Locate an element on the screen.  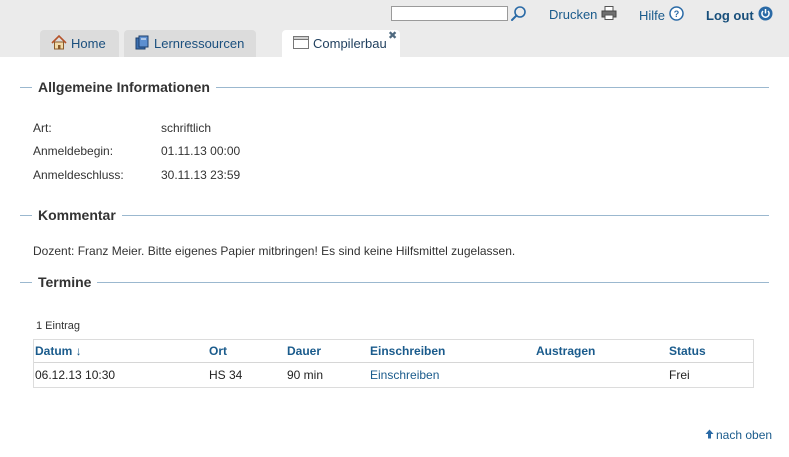
tab-home: Home is located at coordinates (79, 43).